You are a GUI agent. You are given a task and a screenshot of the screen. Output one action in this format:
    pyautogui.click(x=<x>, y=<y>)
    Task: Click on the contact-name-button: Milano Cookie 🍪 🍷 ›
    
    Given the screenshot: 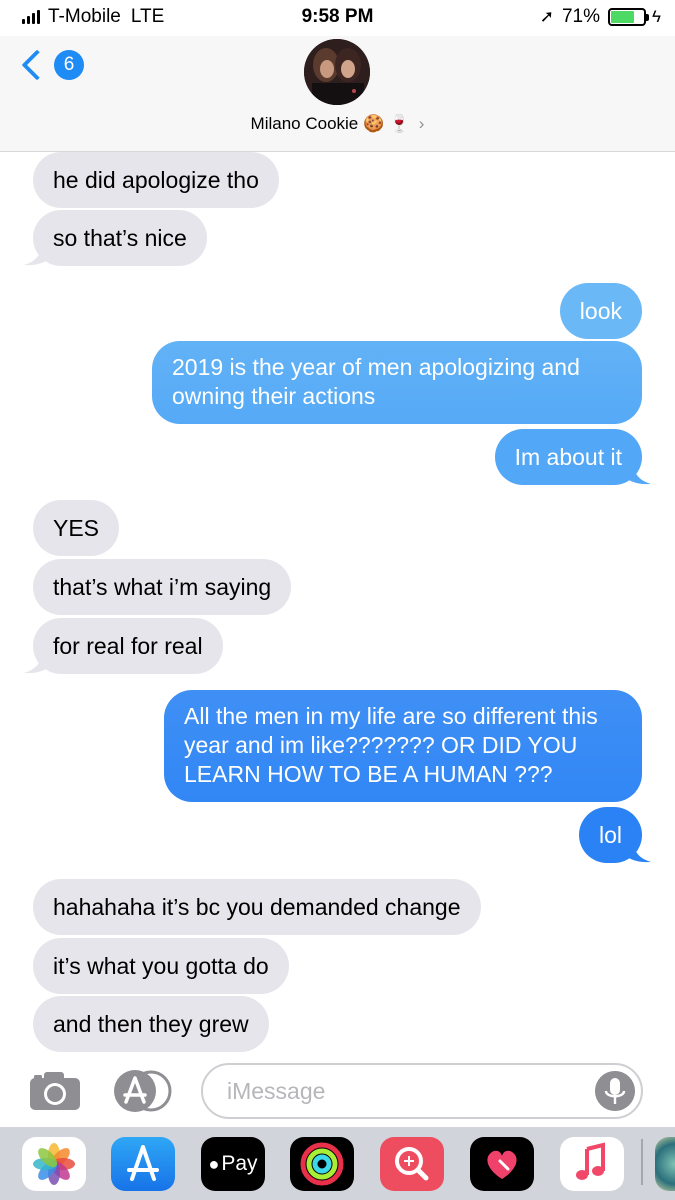 What is the action you would take?
    pyautogui.click(x=337, y=124)
    